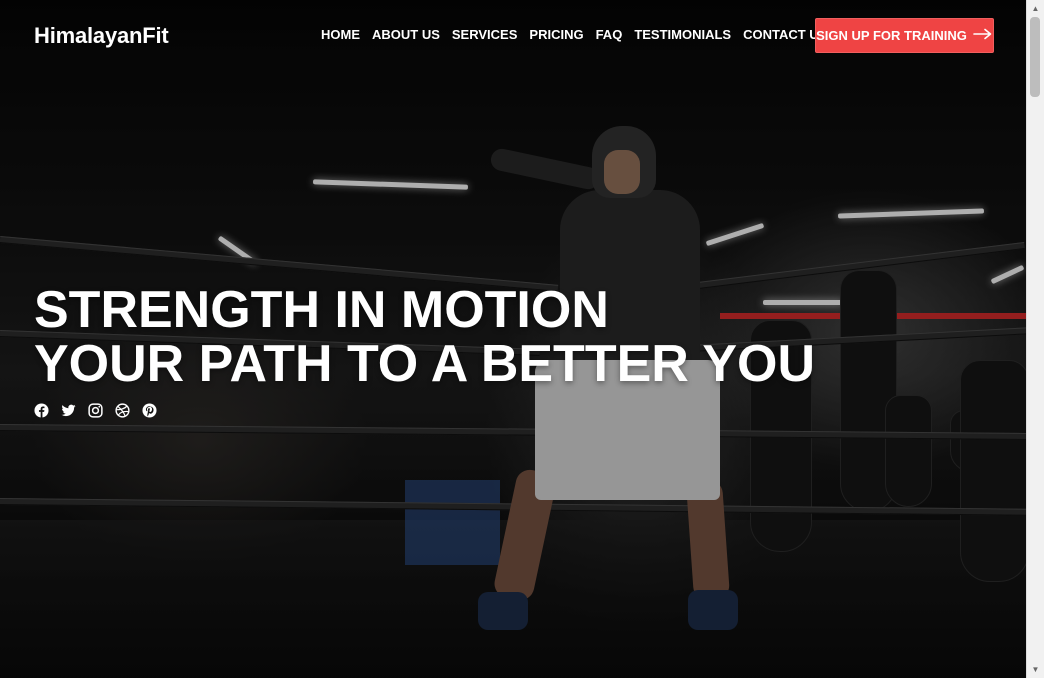 The image size is (1044, 678). What do you see at coordinates (321, 310) in the screenshot?
I see `hero-title-line-1: STRENGTH IN MOTION` at bounding box center [321, 310].